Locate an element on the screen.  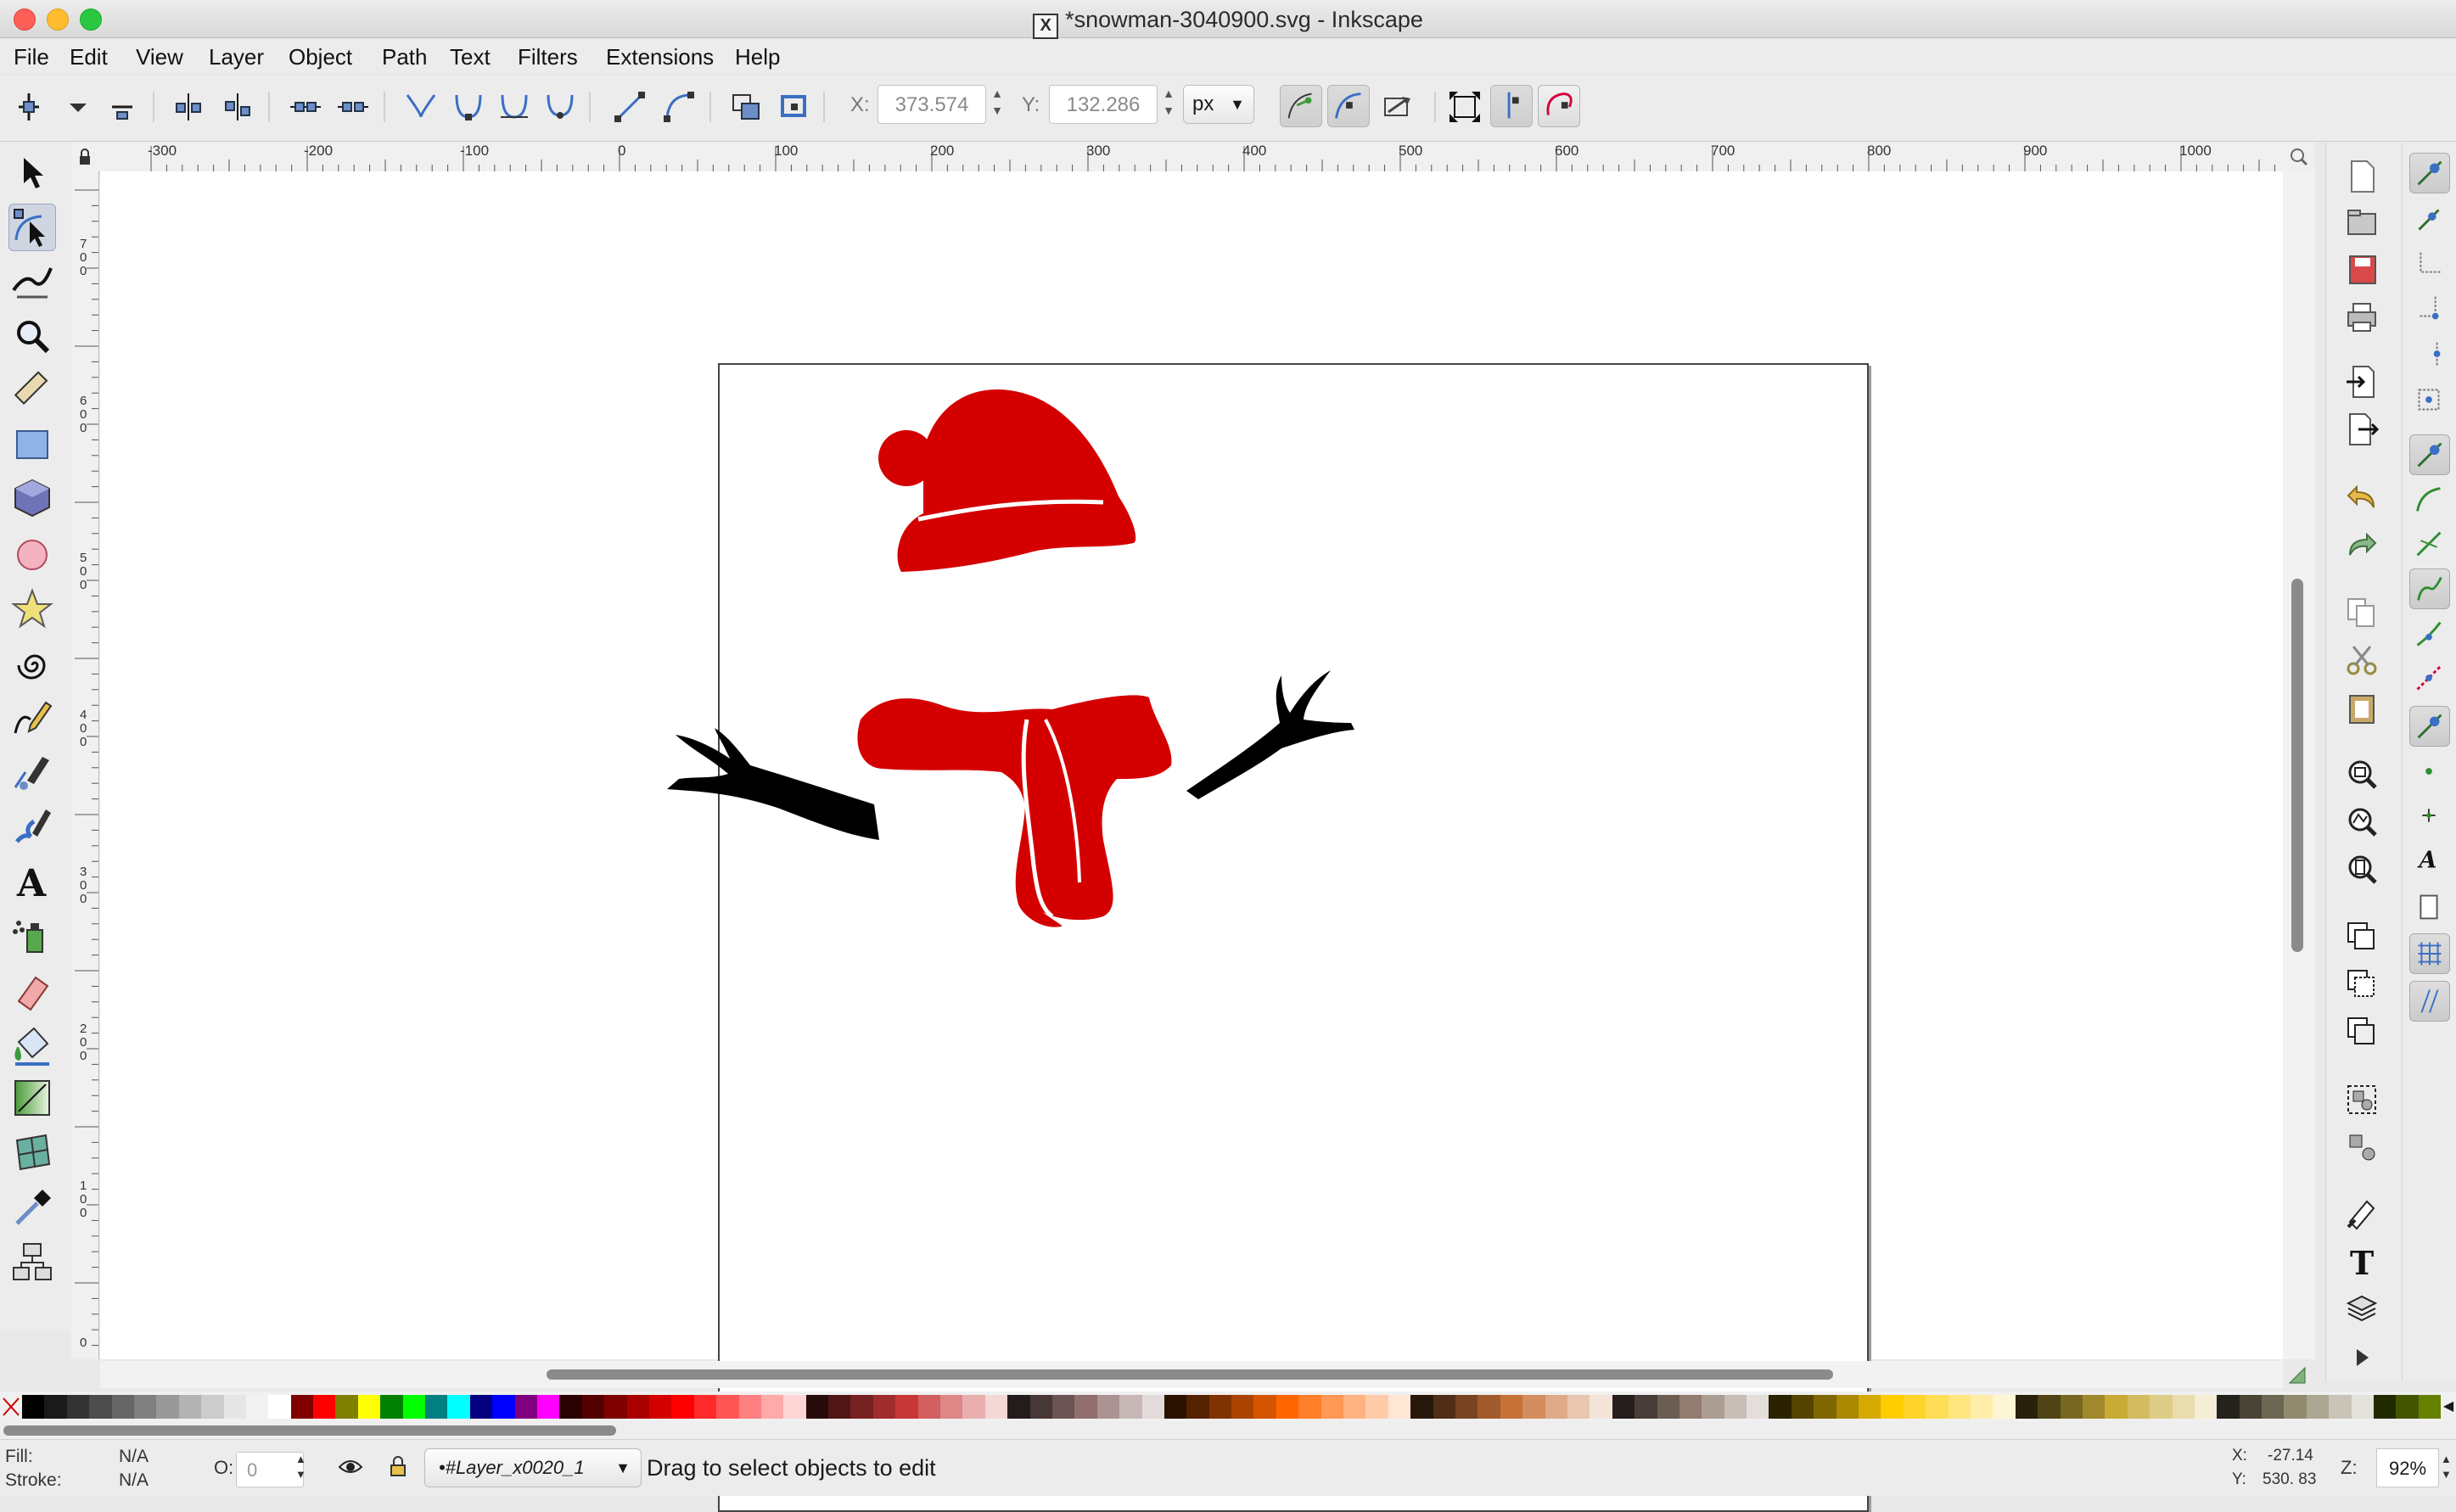
lpe-edit-icon is located at coordinates (1398, 107).